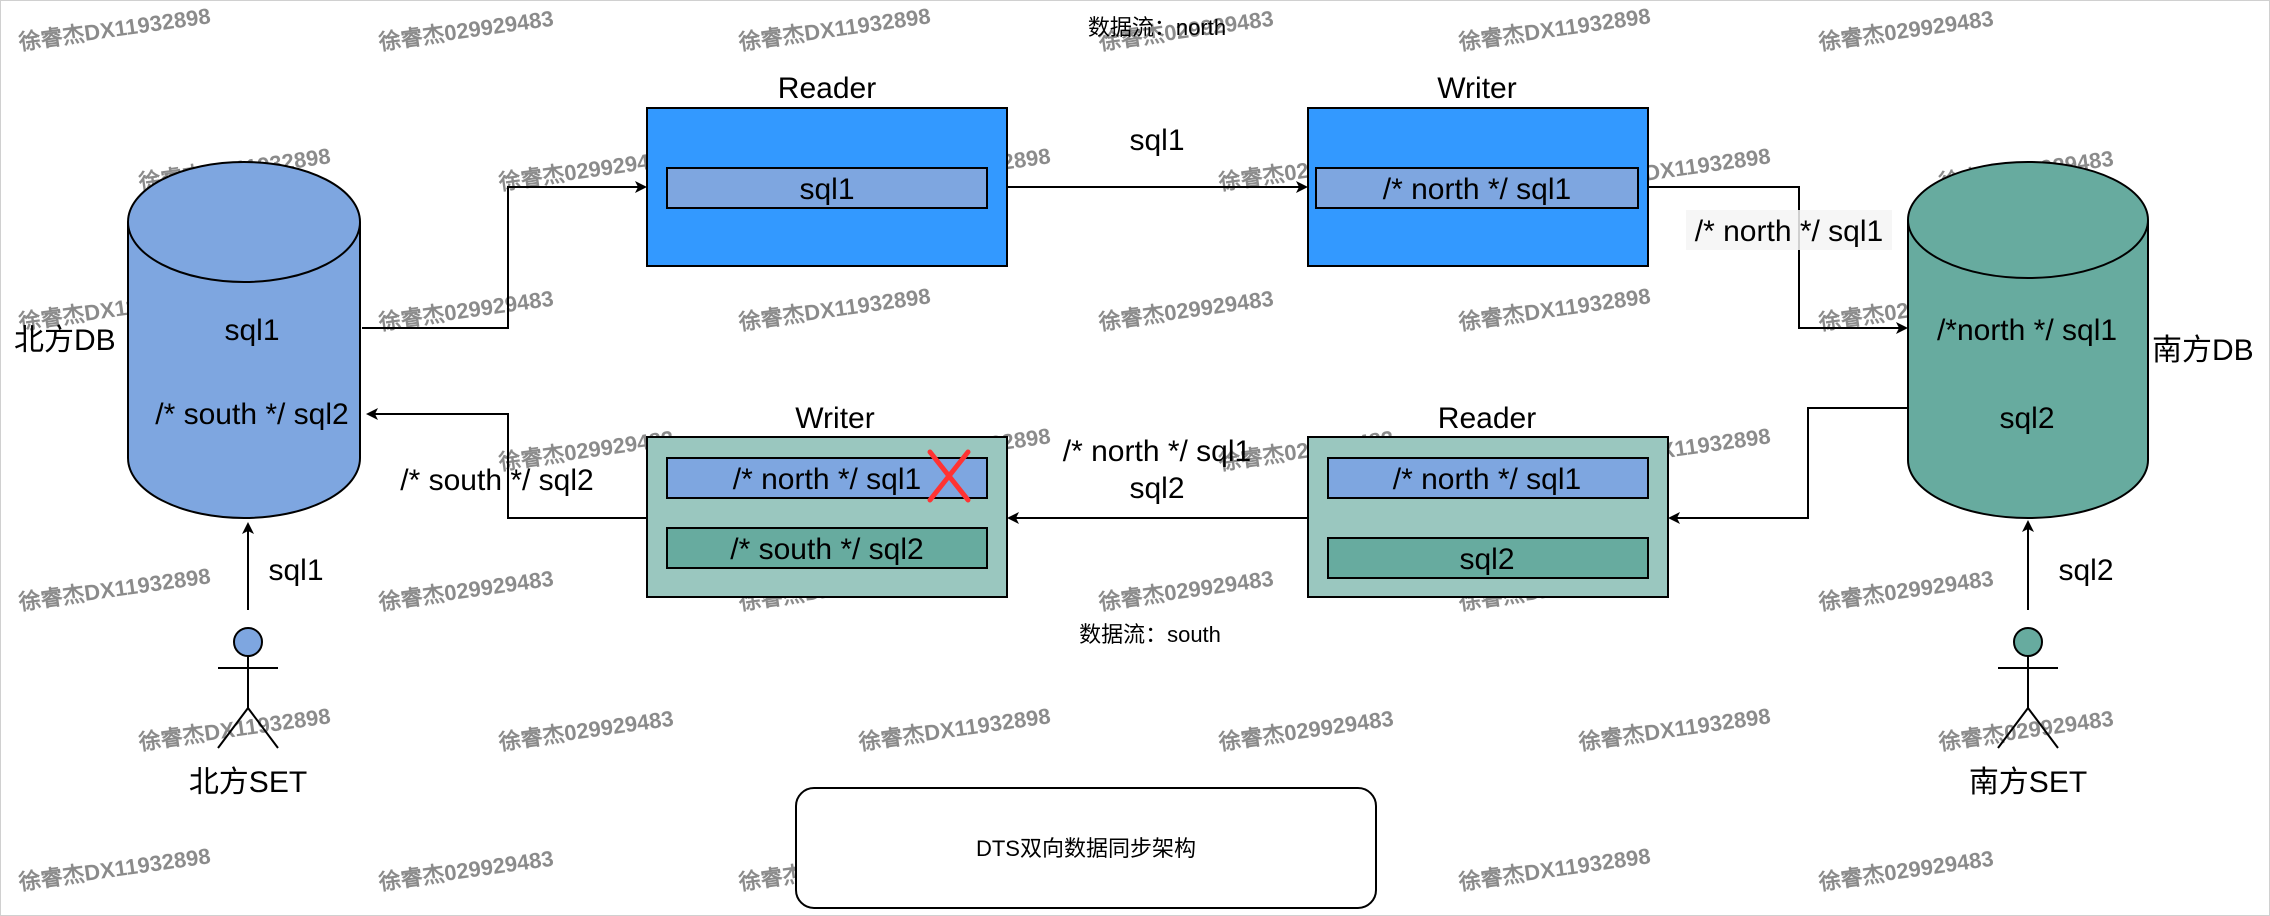 The width and height of the screenshot is (2270, 916). I want to click on caption-text: DTS双向数据同步架构, so click(1086, 848).